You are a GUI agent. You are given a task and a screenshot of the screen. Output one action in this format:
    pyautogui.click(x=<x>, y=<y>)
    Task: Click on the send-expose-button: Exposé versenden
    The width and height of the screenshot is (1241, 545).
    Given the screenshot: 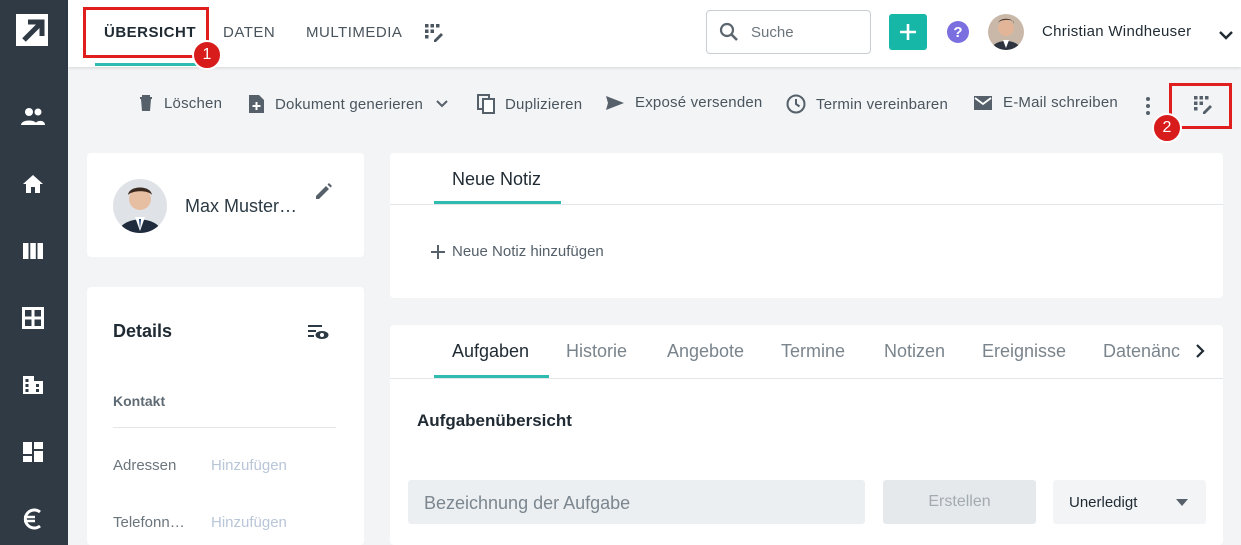 What is the action you would take?
    pyautogui.click(x=683, y=102)
    